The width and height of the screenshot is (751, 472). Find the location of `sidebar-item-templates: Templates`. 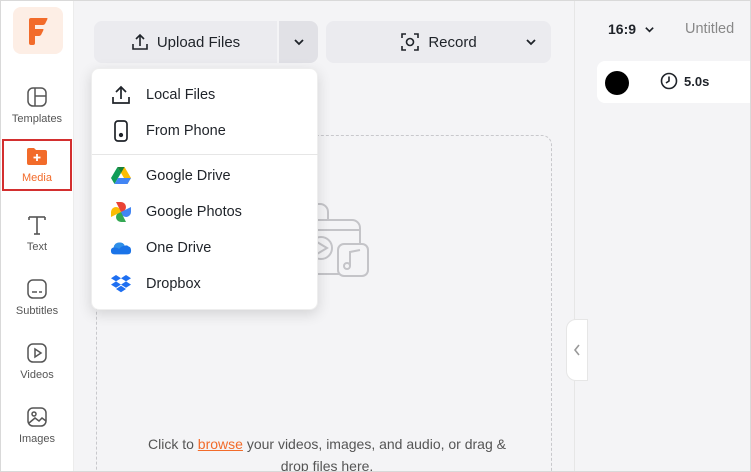

sidebar-item-templates: Templates is located at coordinates (37, 107).